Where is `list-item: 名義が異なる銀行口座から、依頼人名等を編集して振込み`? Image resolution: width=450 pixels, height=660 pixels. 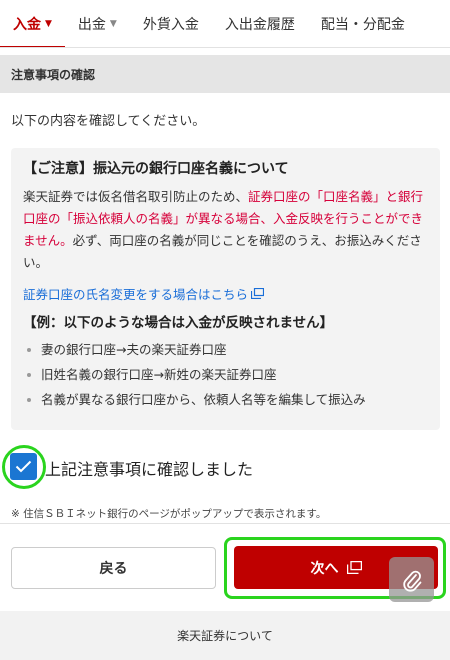
list-item: 名義が異なる銀行口座から、依頼人名等を編集して振込み is located at coordinates (225, 399).